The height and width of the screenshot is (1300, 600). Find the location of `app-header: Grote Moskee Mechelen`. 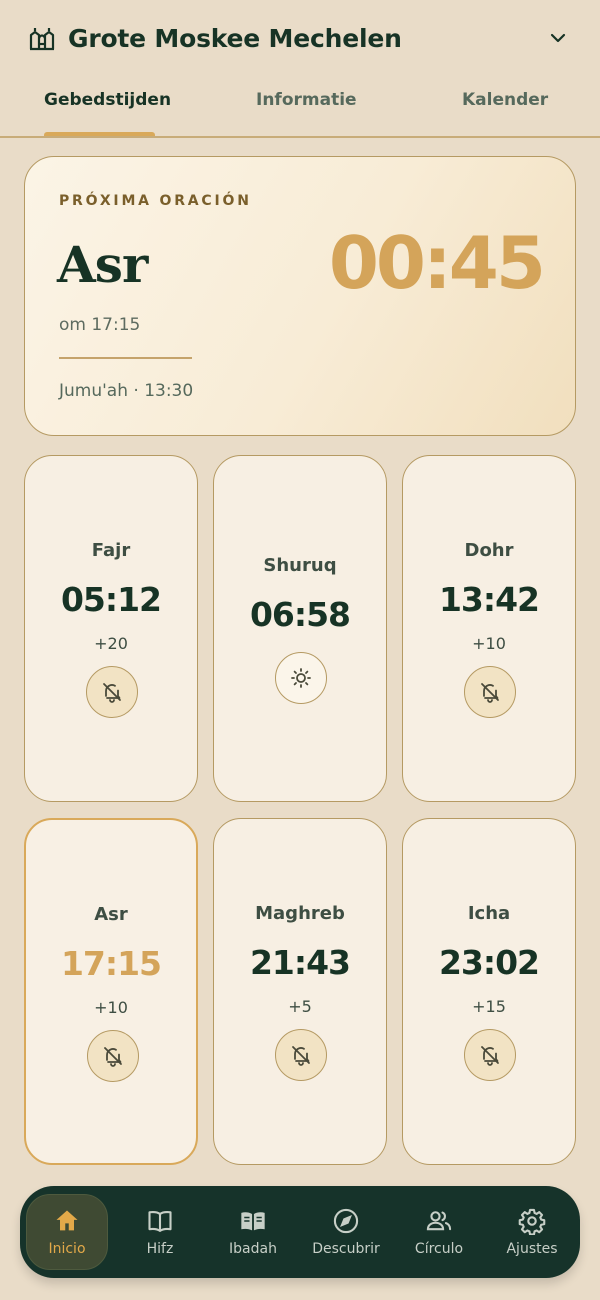

app-header: Grote Moskee Mechelen is located at coordinates (300, 38).